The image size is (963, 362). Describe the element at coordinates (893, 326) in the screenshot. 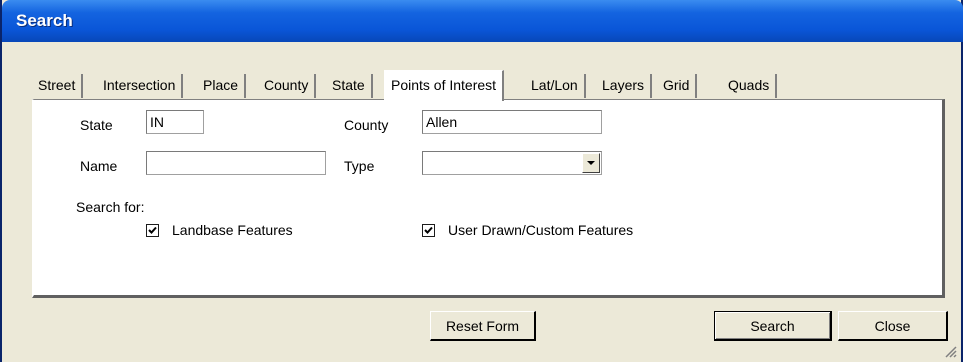

I see `close-button: Close` at that location.